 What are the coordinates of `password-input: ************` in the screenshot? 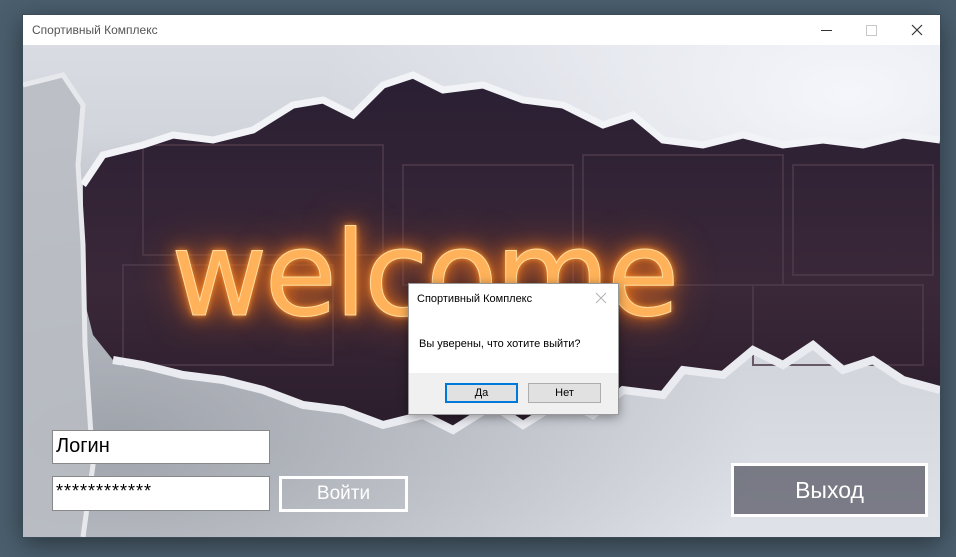 It's located at (161, 493).